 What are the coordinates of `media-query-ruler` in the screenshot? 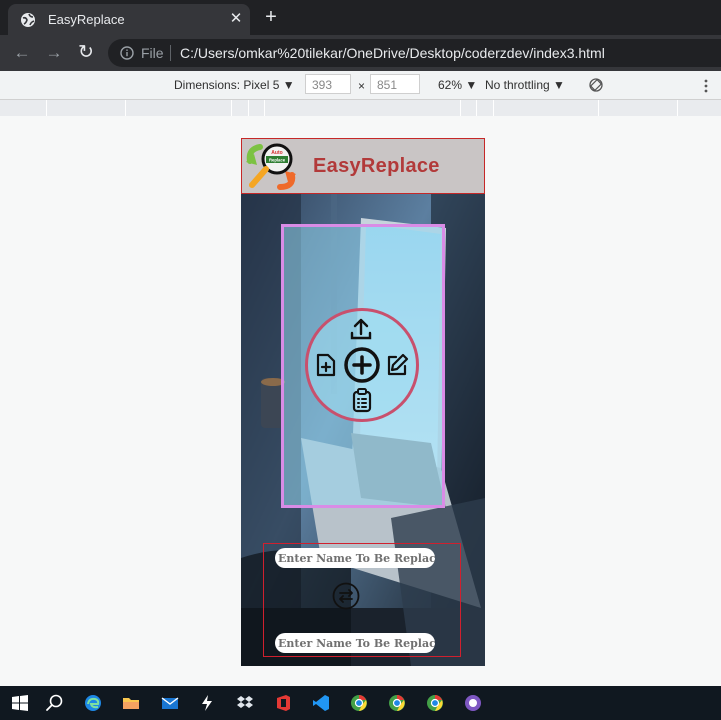 It's located at (360, 108).